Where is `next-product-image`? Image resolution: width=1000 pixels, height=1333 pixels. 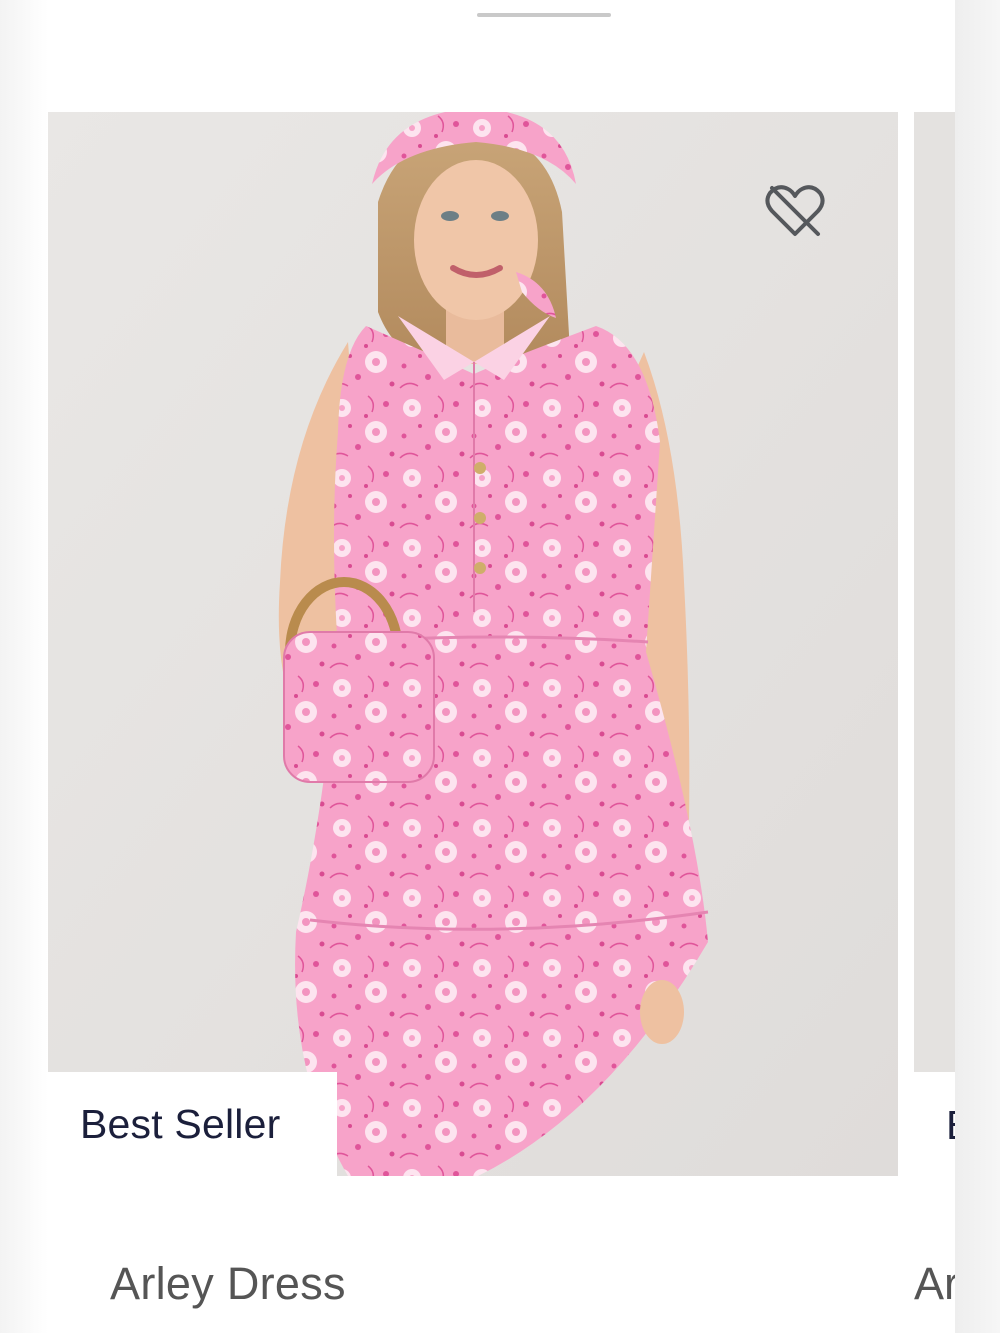 next-product-image is located at coordinates (934, 644).